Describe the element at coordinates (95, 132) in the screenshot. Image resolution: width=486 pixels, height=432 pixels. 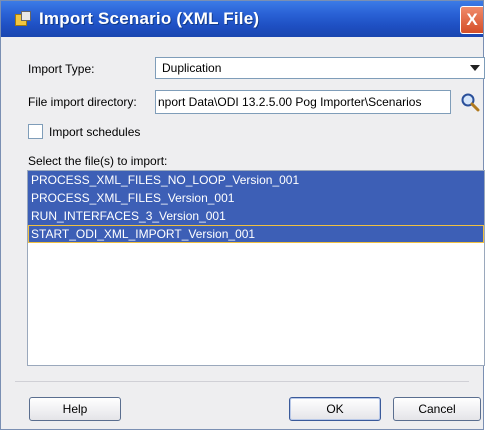
I see `import-schedules-label: Import schedules` at that location.